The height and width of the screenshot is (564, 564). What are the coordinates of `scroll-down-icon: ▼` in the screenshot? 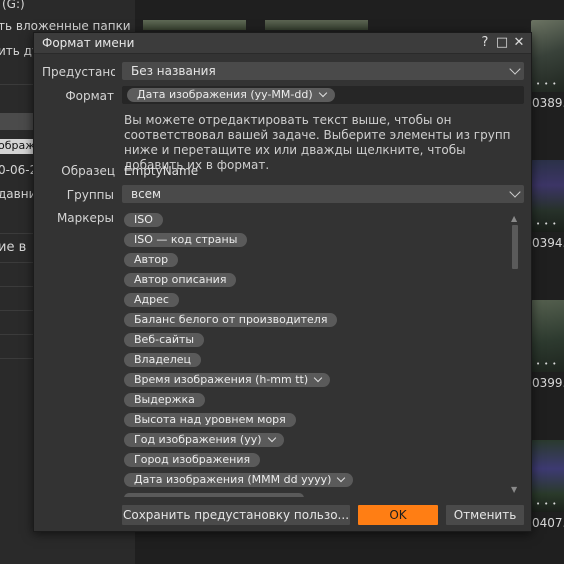 It's located at (514, 489).